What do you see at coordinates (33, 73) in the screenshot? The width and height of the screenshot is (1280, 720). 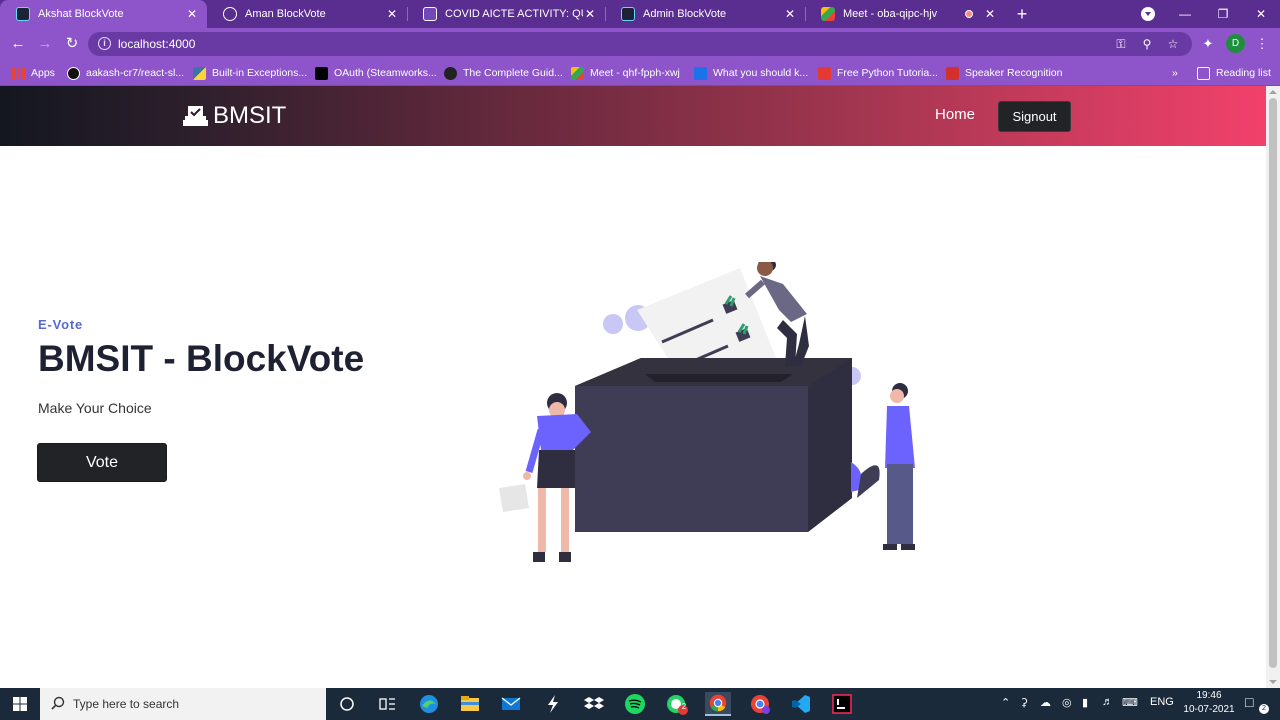 I see `bookmark-apps: Apps` at bounding box center [33, 73].